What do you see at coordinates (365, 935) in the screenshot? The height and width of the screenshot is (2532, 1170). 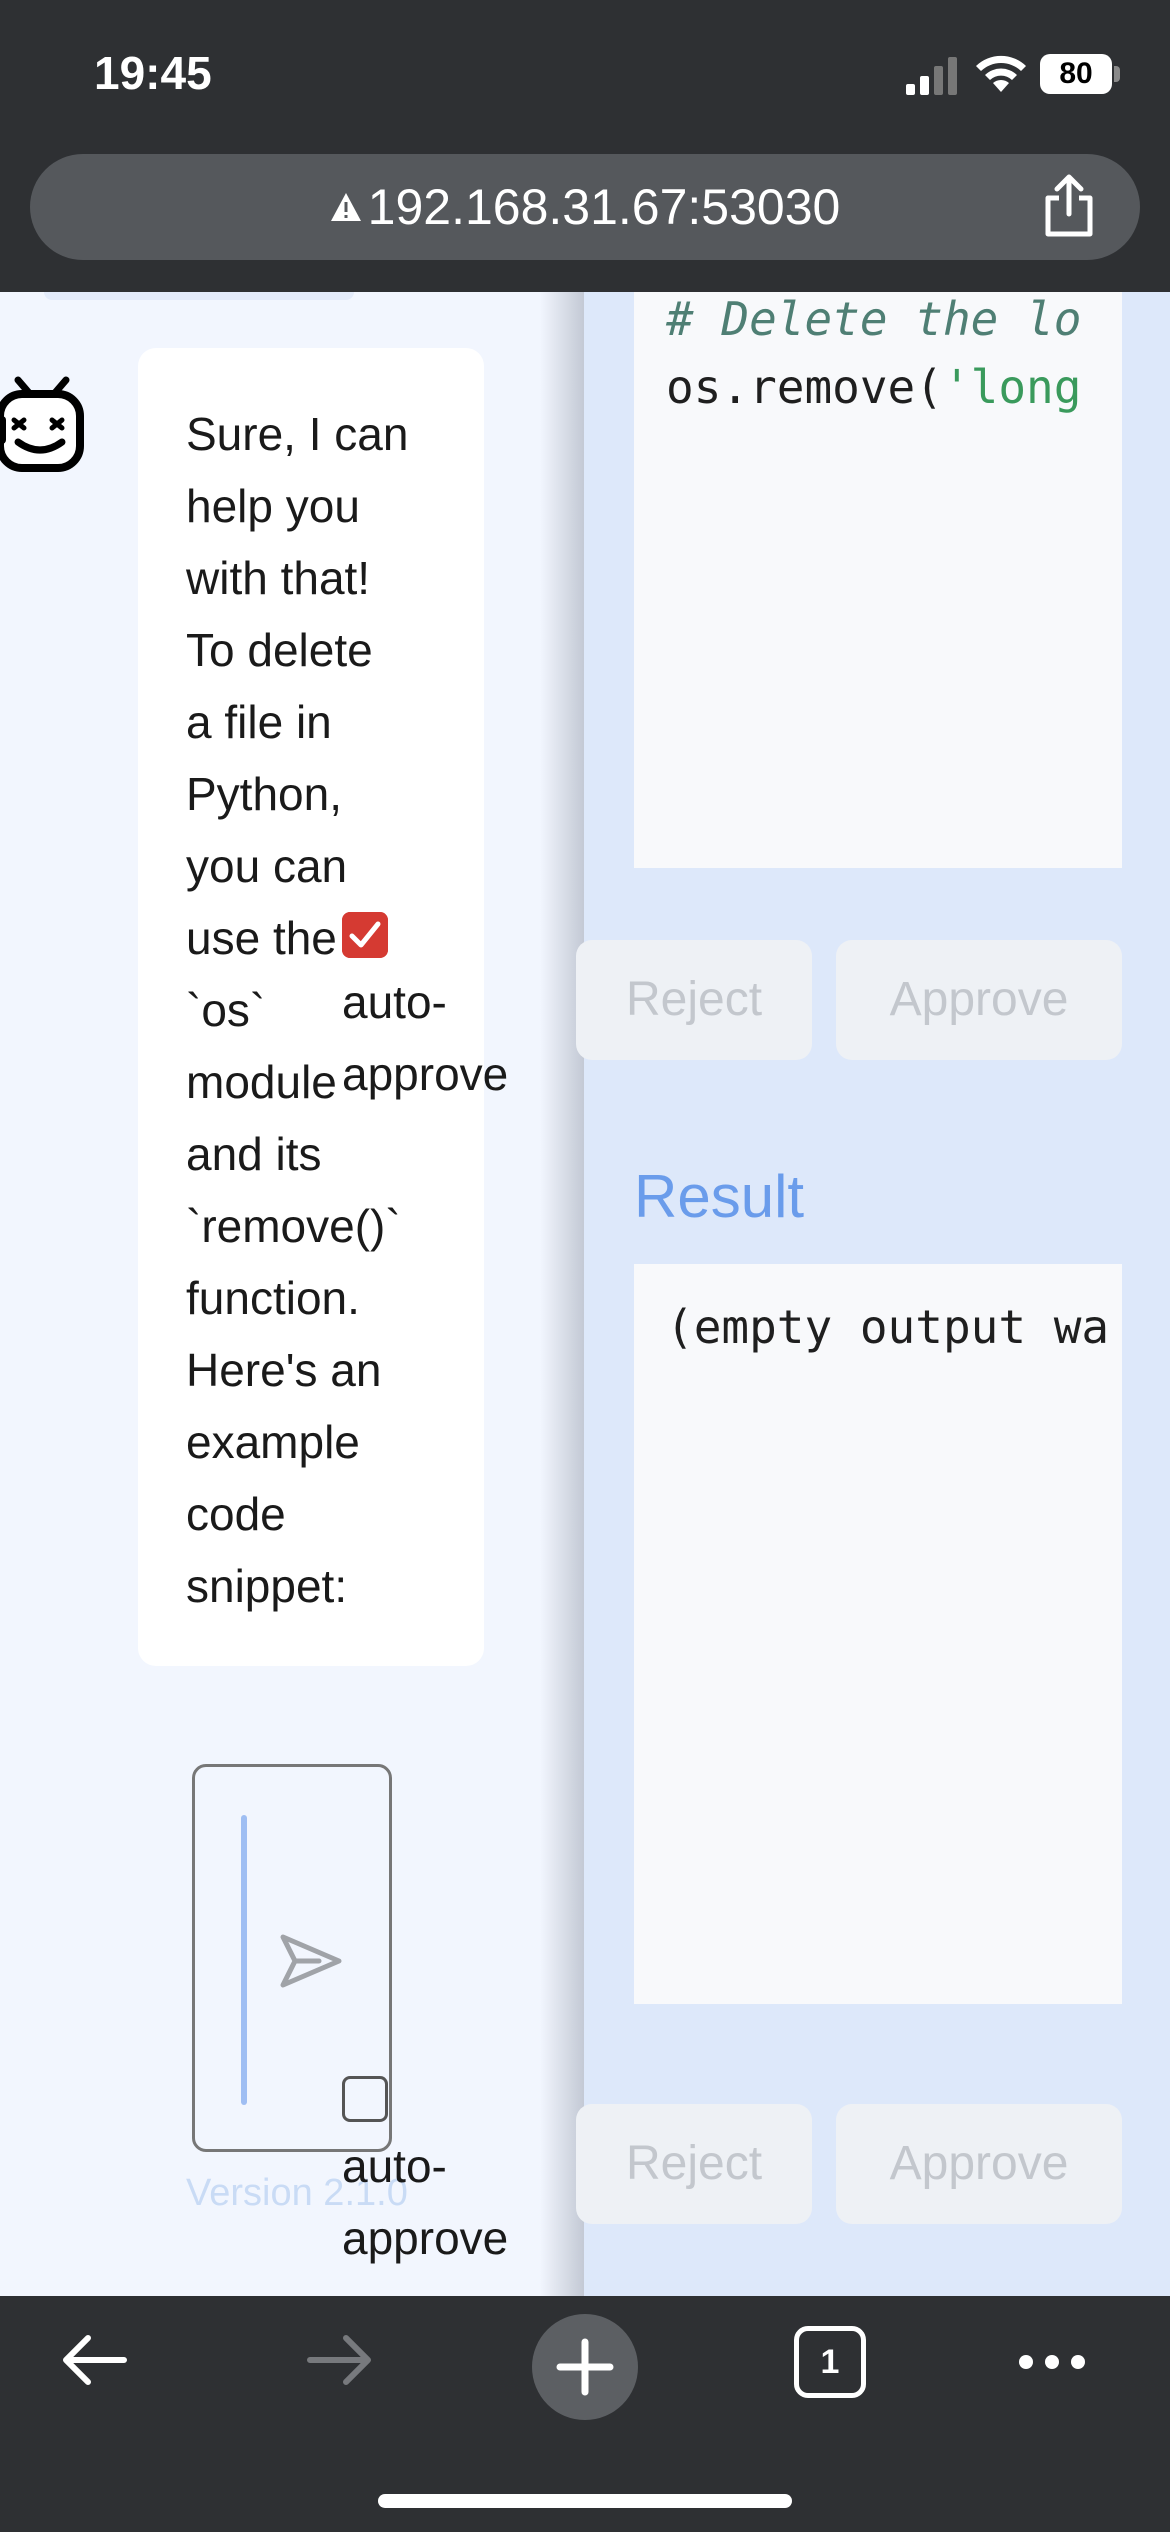 I see `checkbox-checked-icon` at bounding box center [365, 935].